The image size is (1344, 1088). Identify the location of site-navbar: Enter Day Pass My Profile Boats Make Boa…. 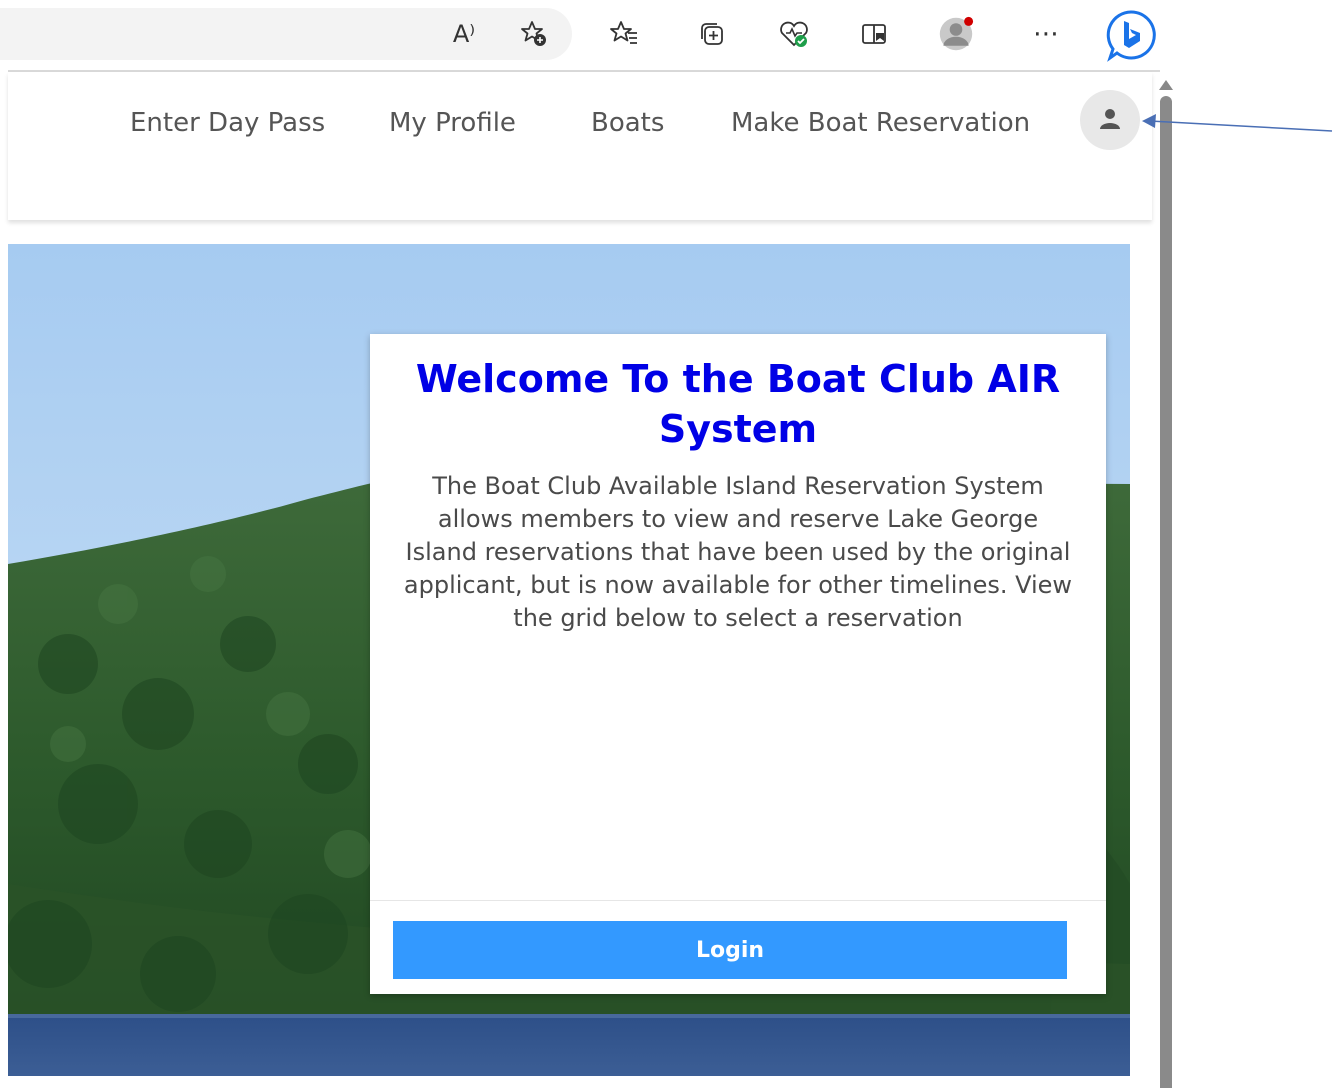
(580, 146).